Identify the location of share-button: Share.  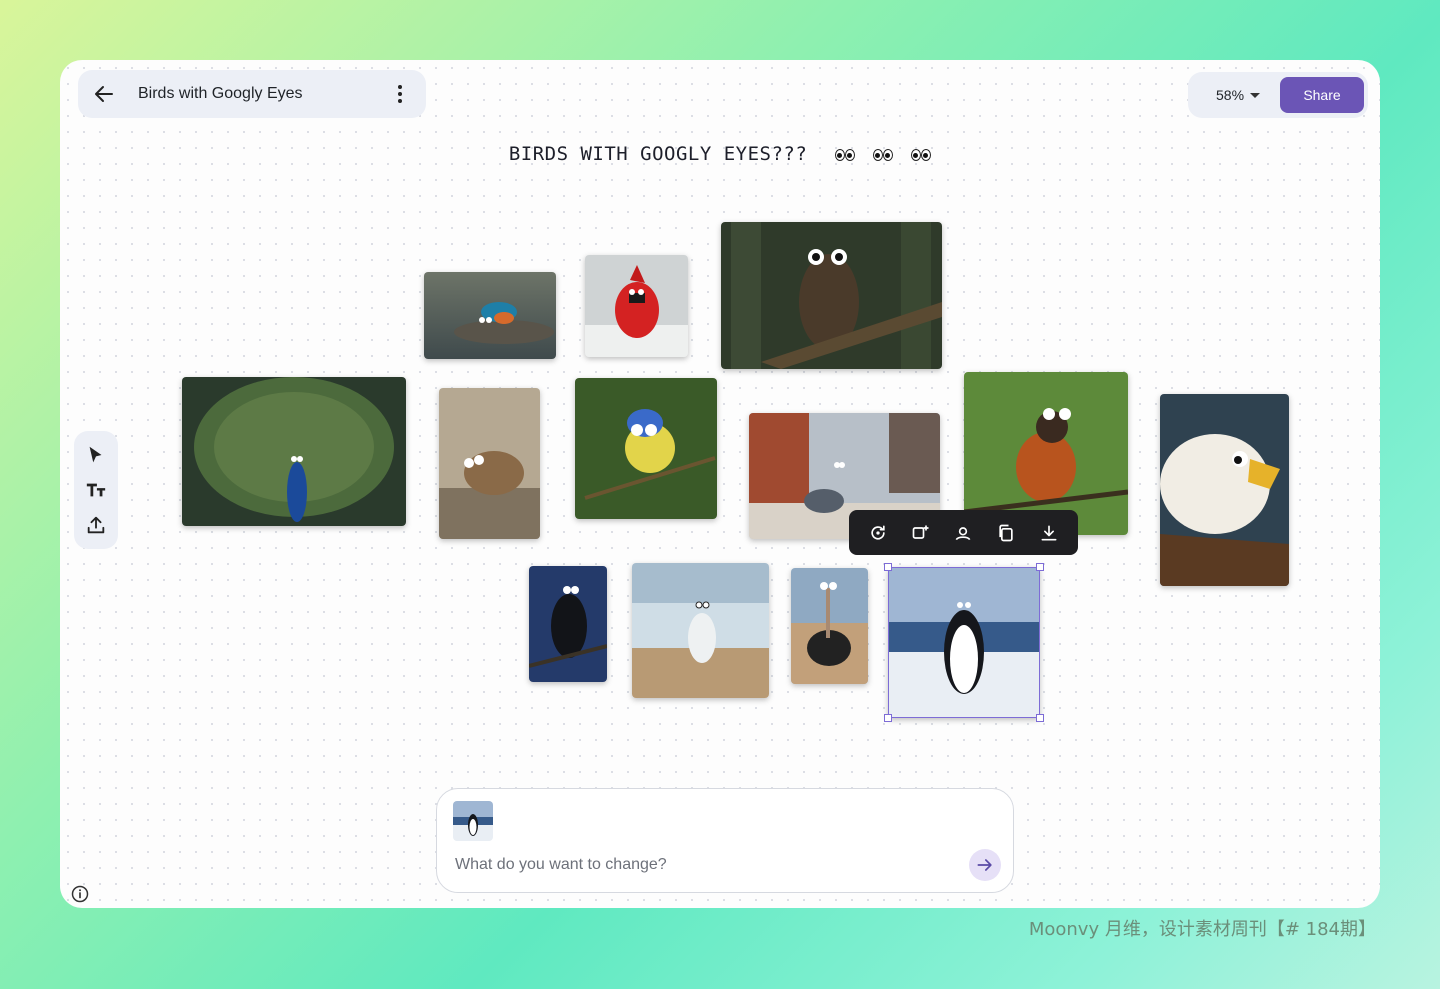
(1322, 95).